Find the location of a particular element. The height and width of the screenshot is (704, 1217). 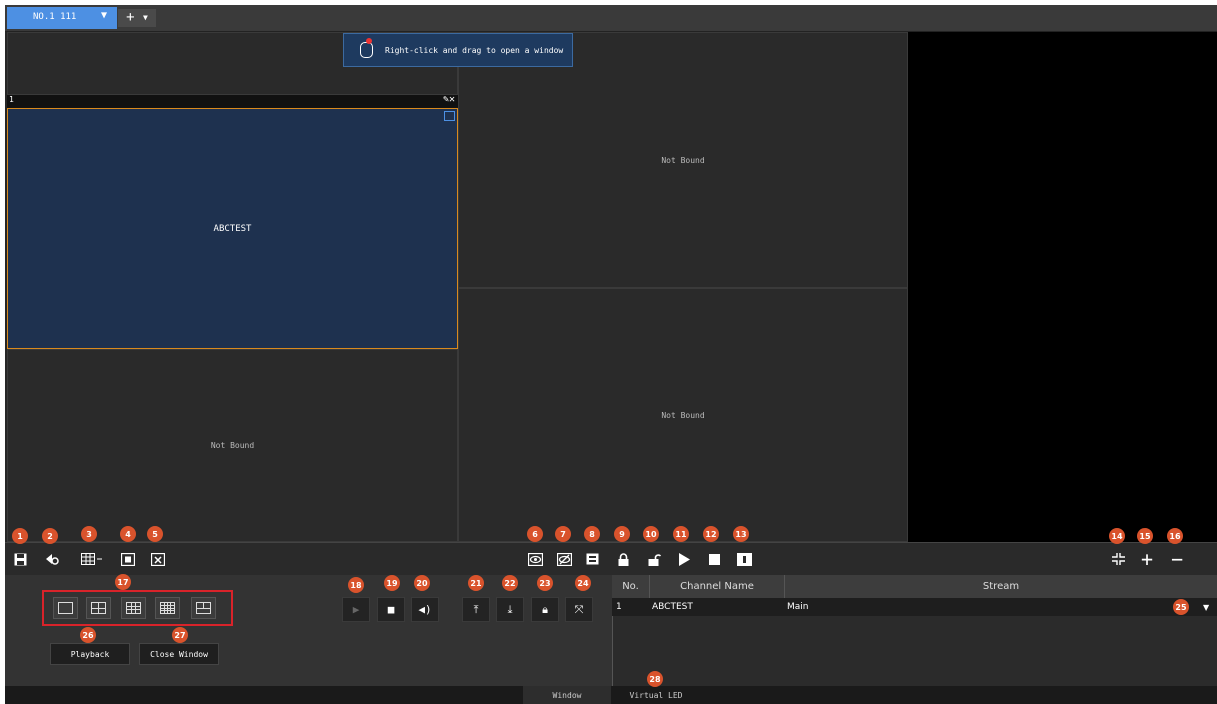

table-header: No. Channel Name Stream is located at coordinates (914, 586).